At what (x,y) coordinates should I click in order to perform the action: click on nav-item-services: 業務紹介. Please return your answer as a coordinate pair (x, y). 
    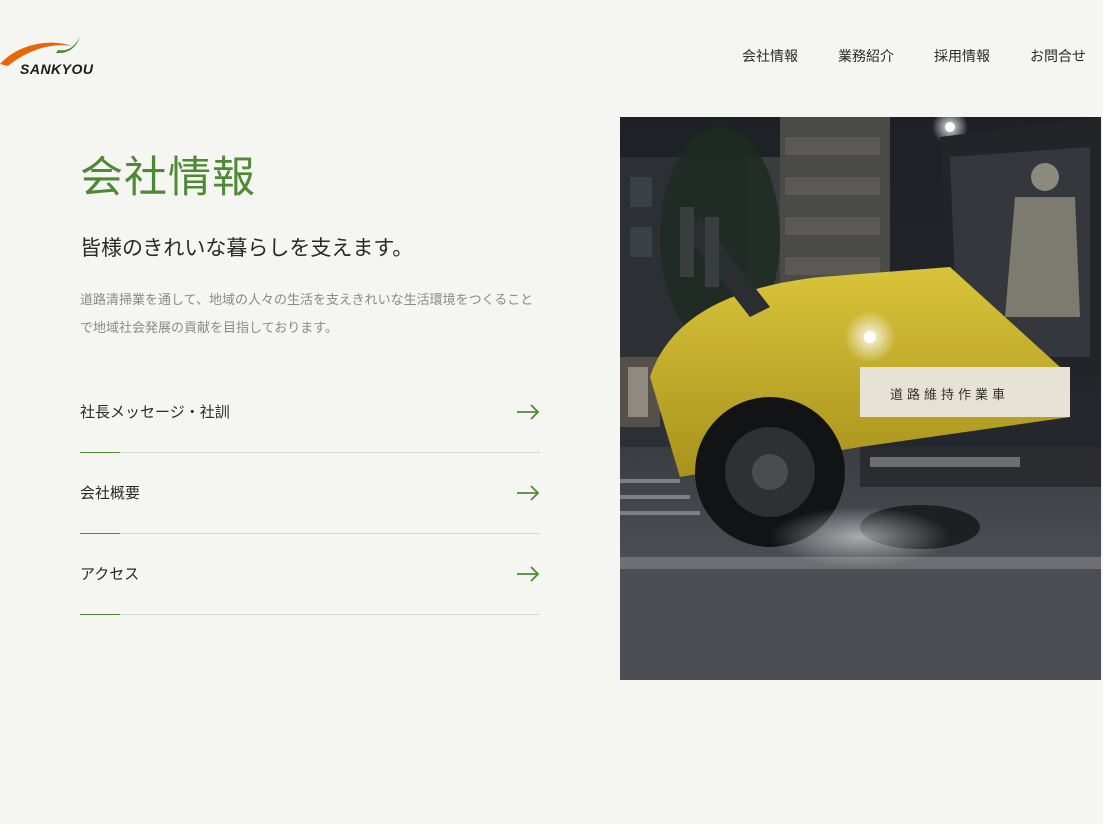
    Looking at the image, I should click on (866, 57).